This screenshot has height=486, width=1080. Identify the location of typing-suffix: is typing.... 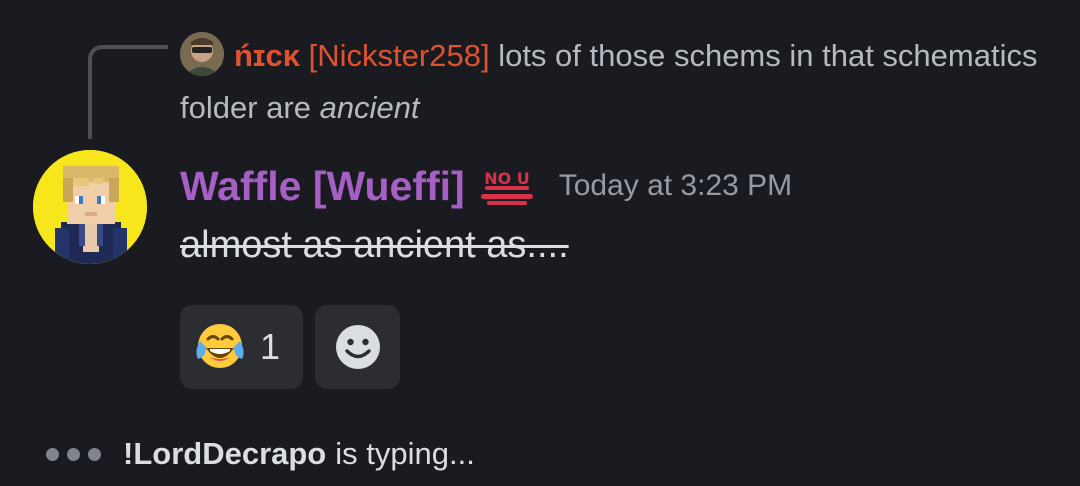
(405, 453).